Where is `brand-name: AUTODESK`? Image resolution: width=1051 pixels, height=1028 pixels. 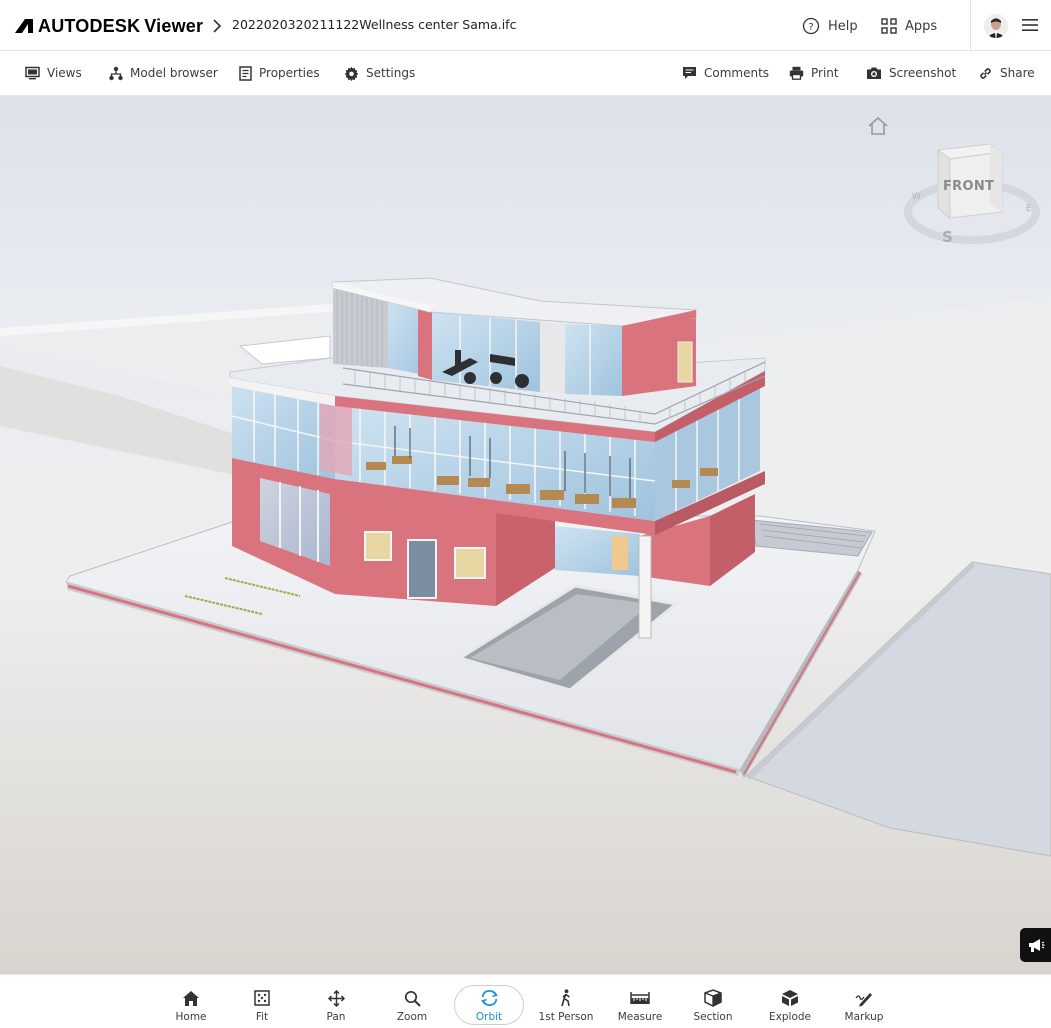
brand-name: AUTODESK is located at coordinates (89, 25).